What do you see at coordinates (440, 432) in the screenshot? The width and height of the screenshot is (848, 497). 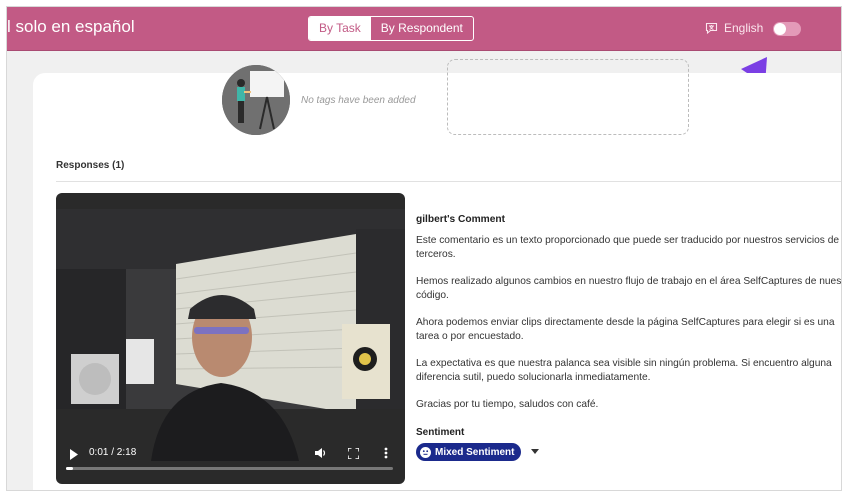 I see `sentiment-label: Sentiment` at bounding box center [440, 432].